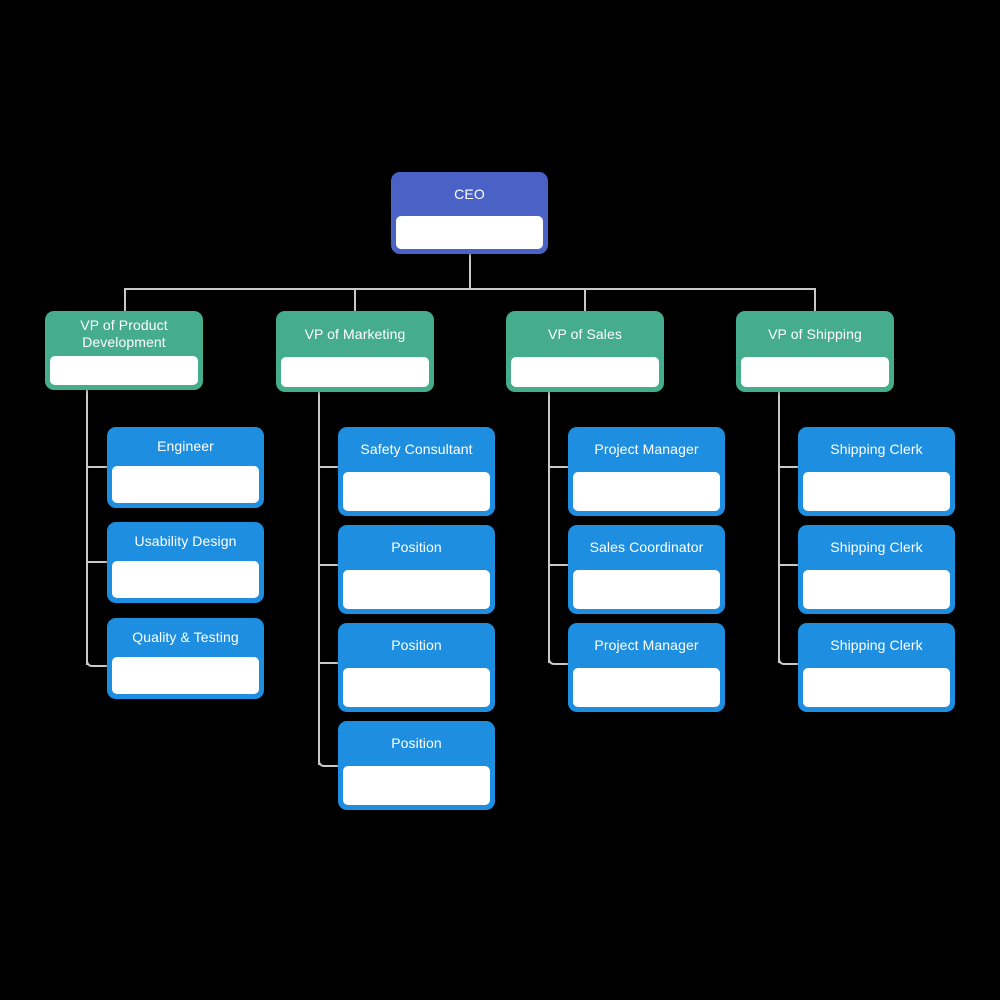 The width and height of the screenshot is (1000, 1000). Describe the element at coordinates (185, 579) in the screenshot. I see `node-usability-design-body` at that location.